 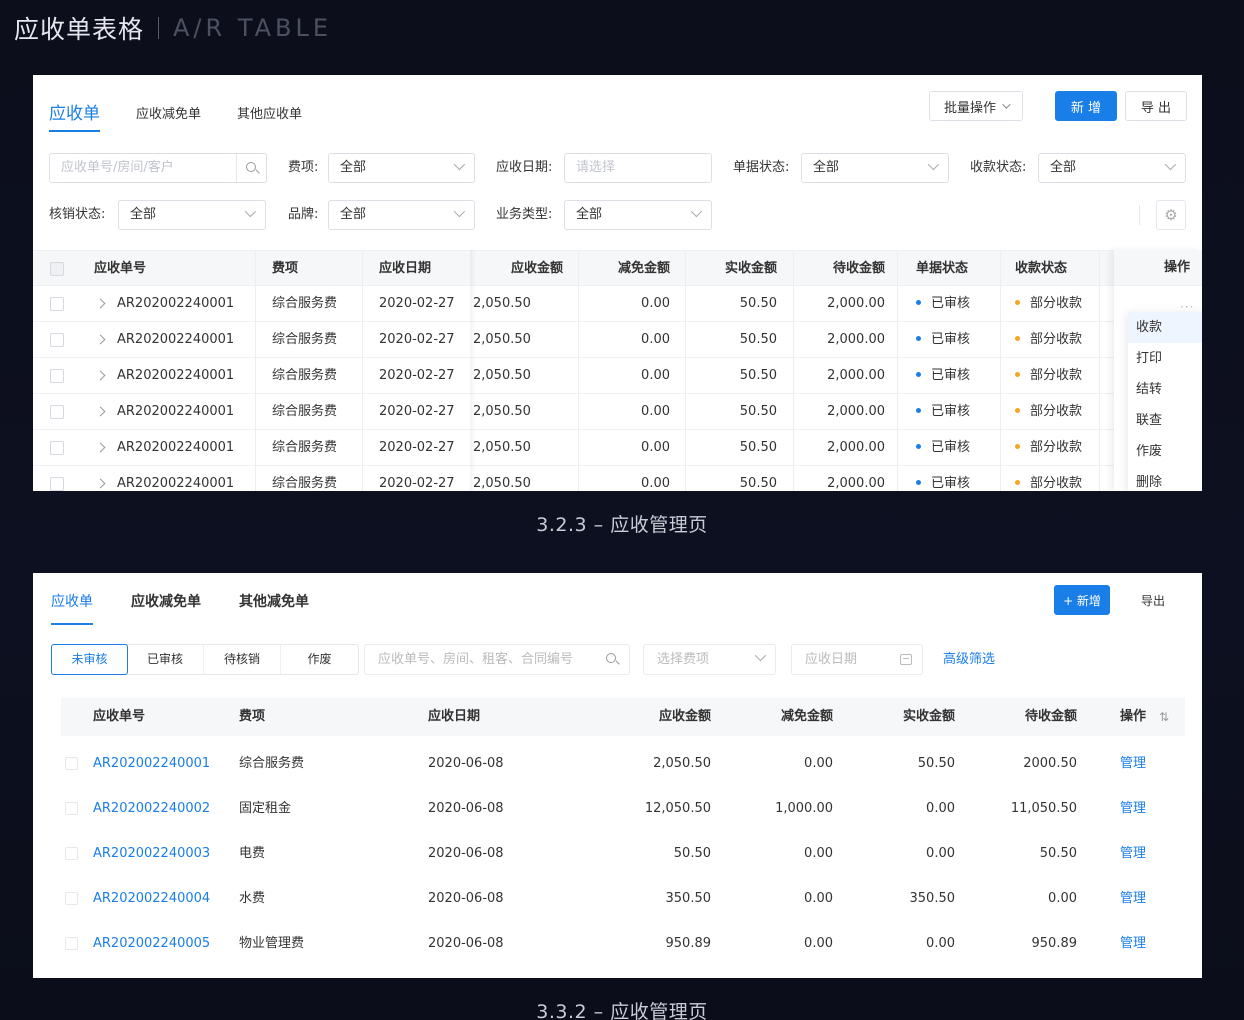 I want to click on menu-item-print: 打印, so click(x=1165, y=358).